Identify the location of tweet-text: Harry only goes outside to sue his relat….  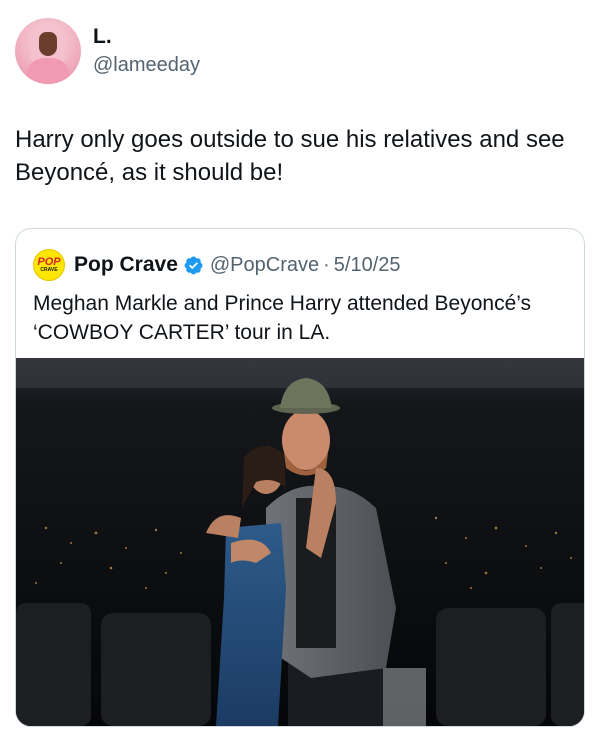
(290, 156).